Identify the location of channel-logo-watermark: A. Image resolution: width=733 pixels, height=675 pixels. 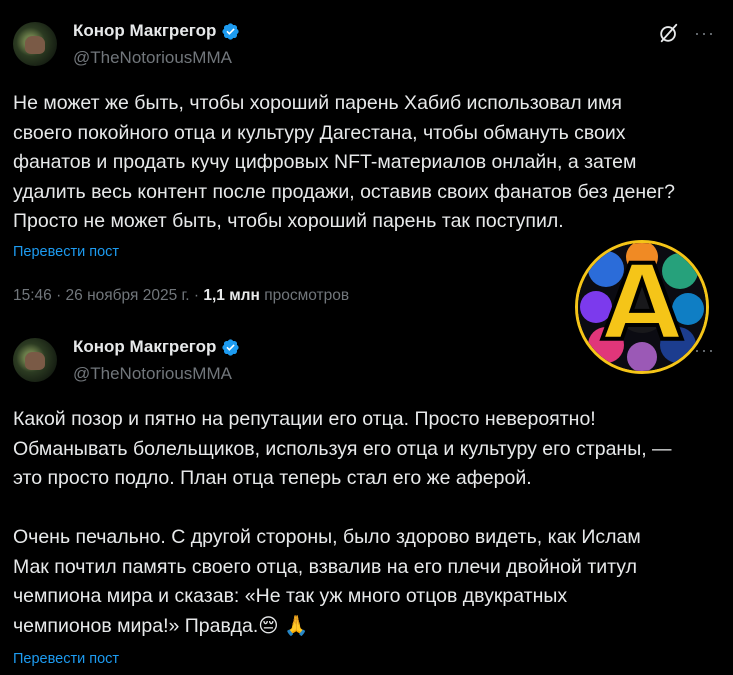
(642, 307).